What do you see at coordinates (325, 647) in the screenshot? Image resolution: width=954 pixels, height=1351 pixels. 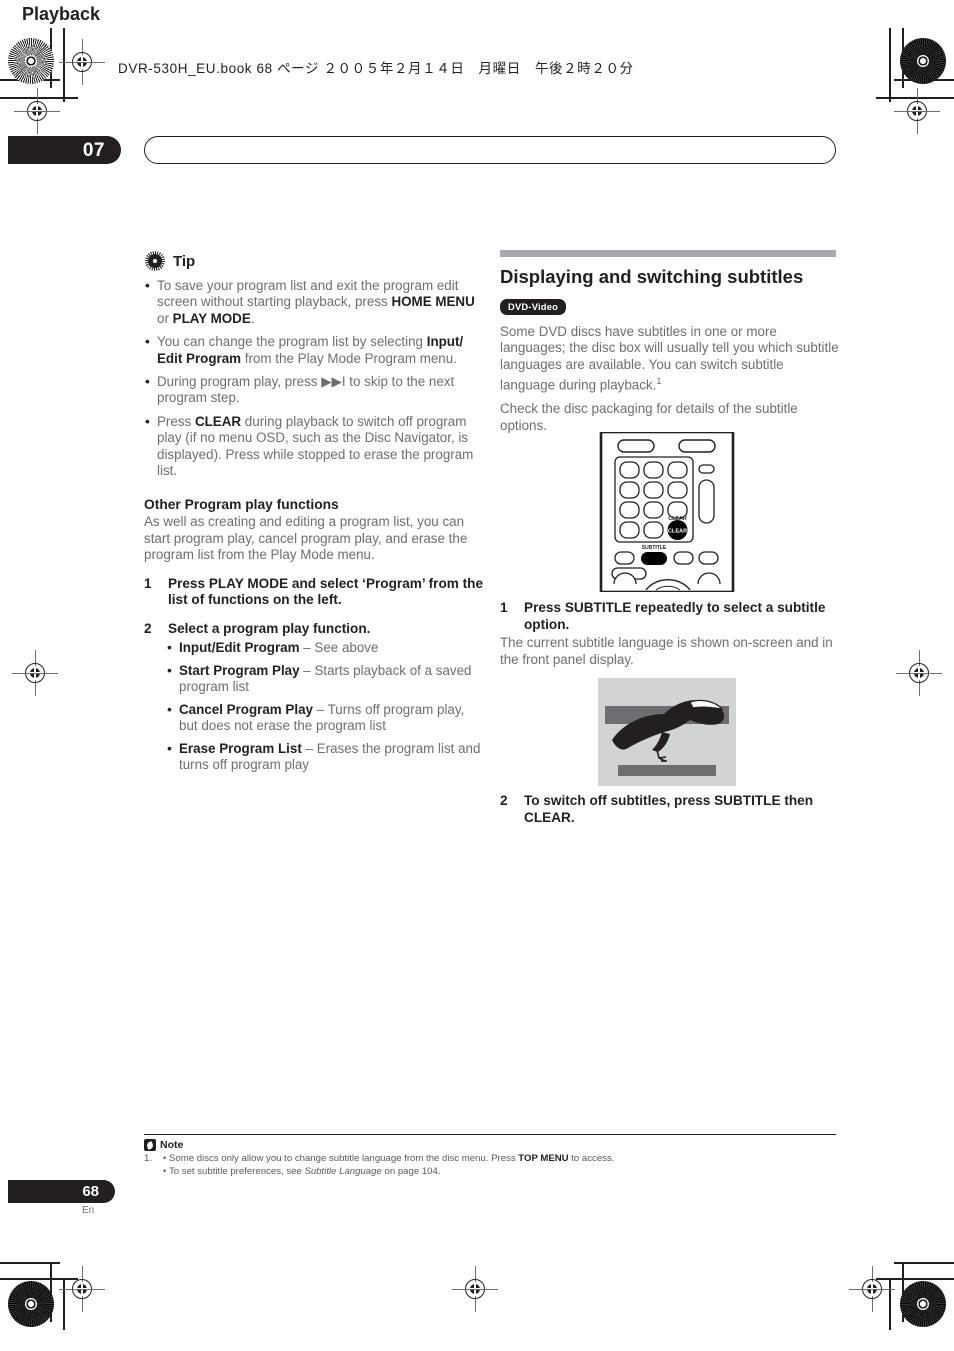 I see `list-item: Input/Edit Program – See above` at bounding box center [325, 647].